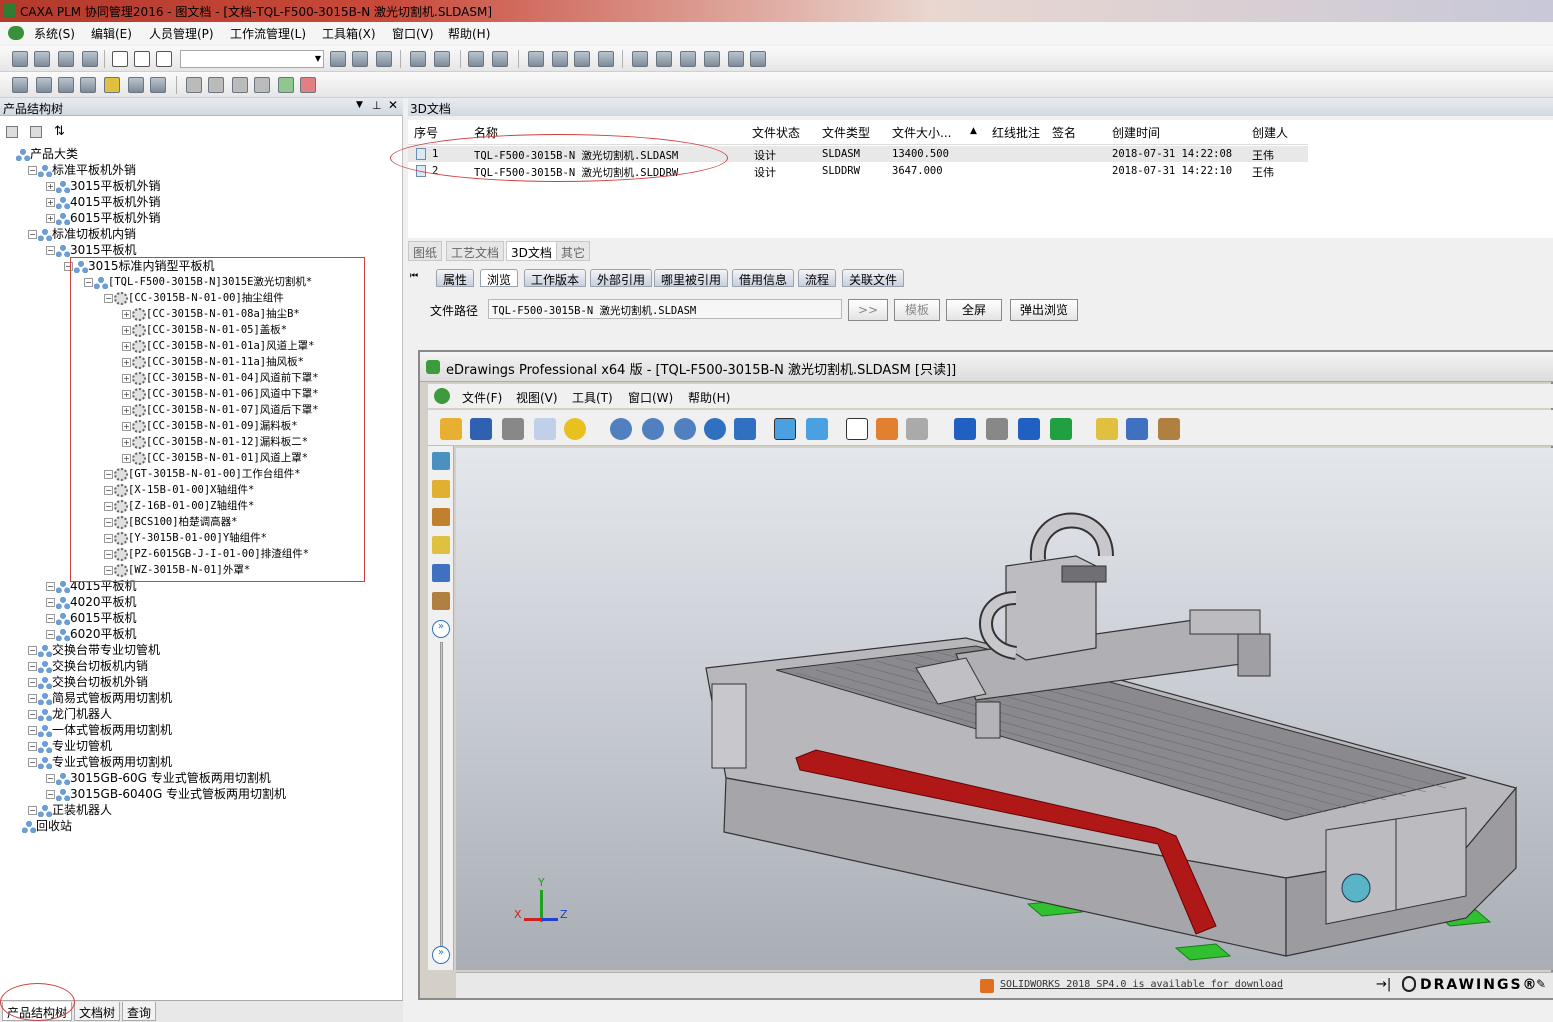  Describe the element at coordinates (868, 310) in the screenshot. I see `more-button: >>` at that location.